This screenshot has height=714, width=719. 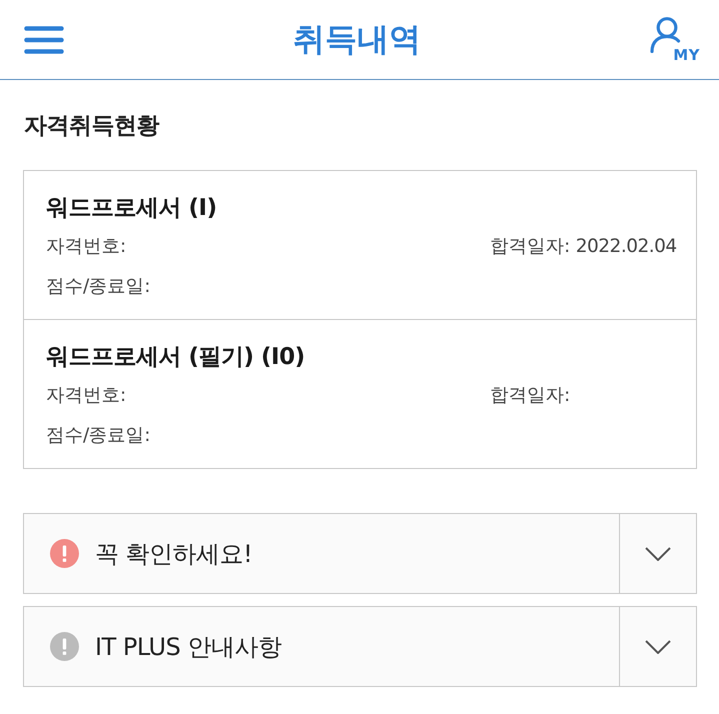 I want to click on menu-icon, so click(x=44, y=40).